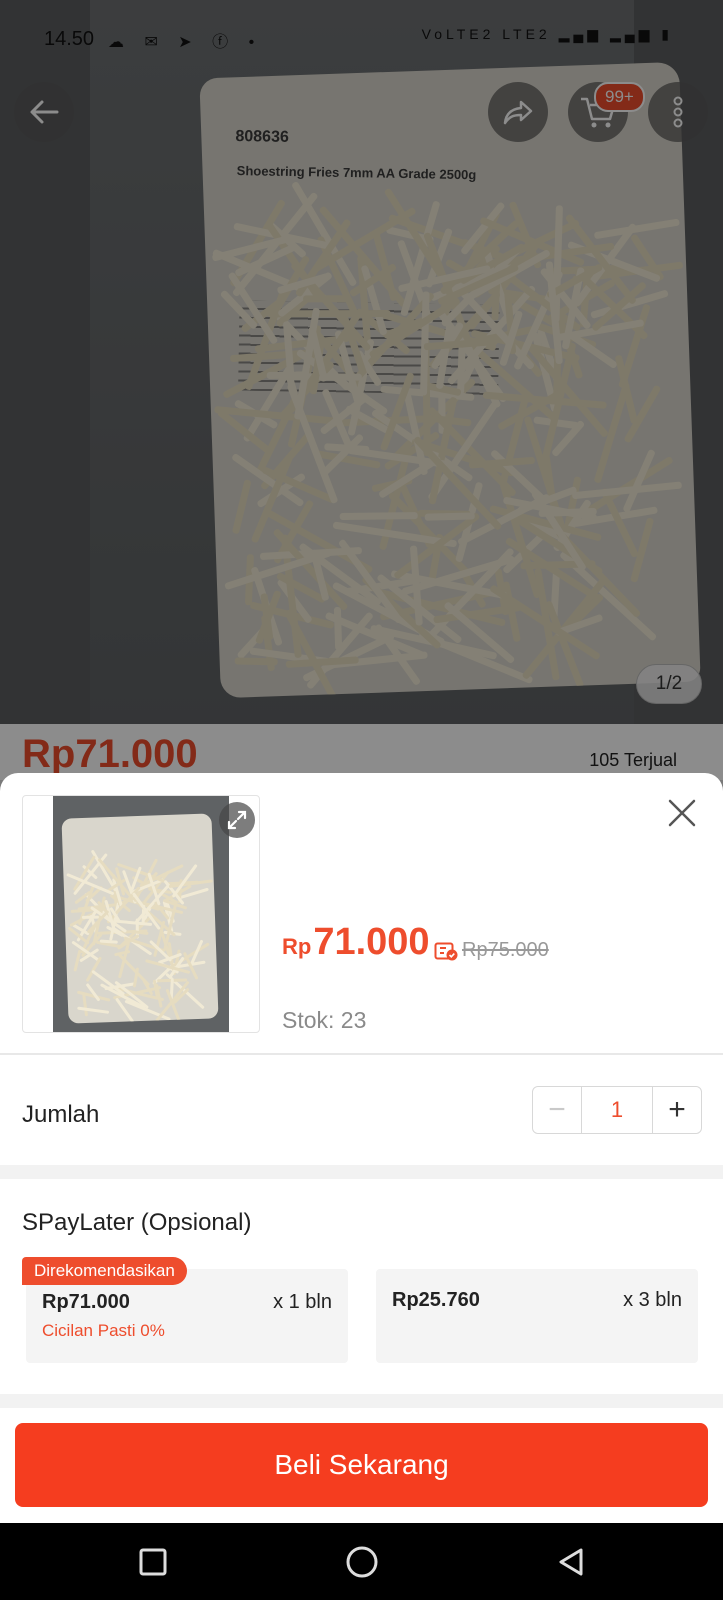  I want to click on divider, so click(361, 1054).